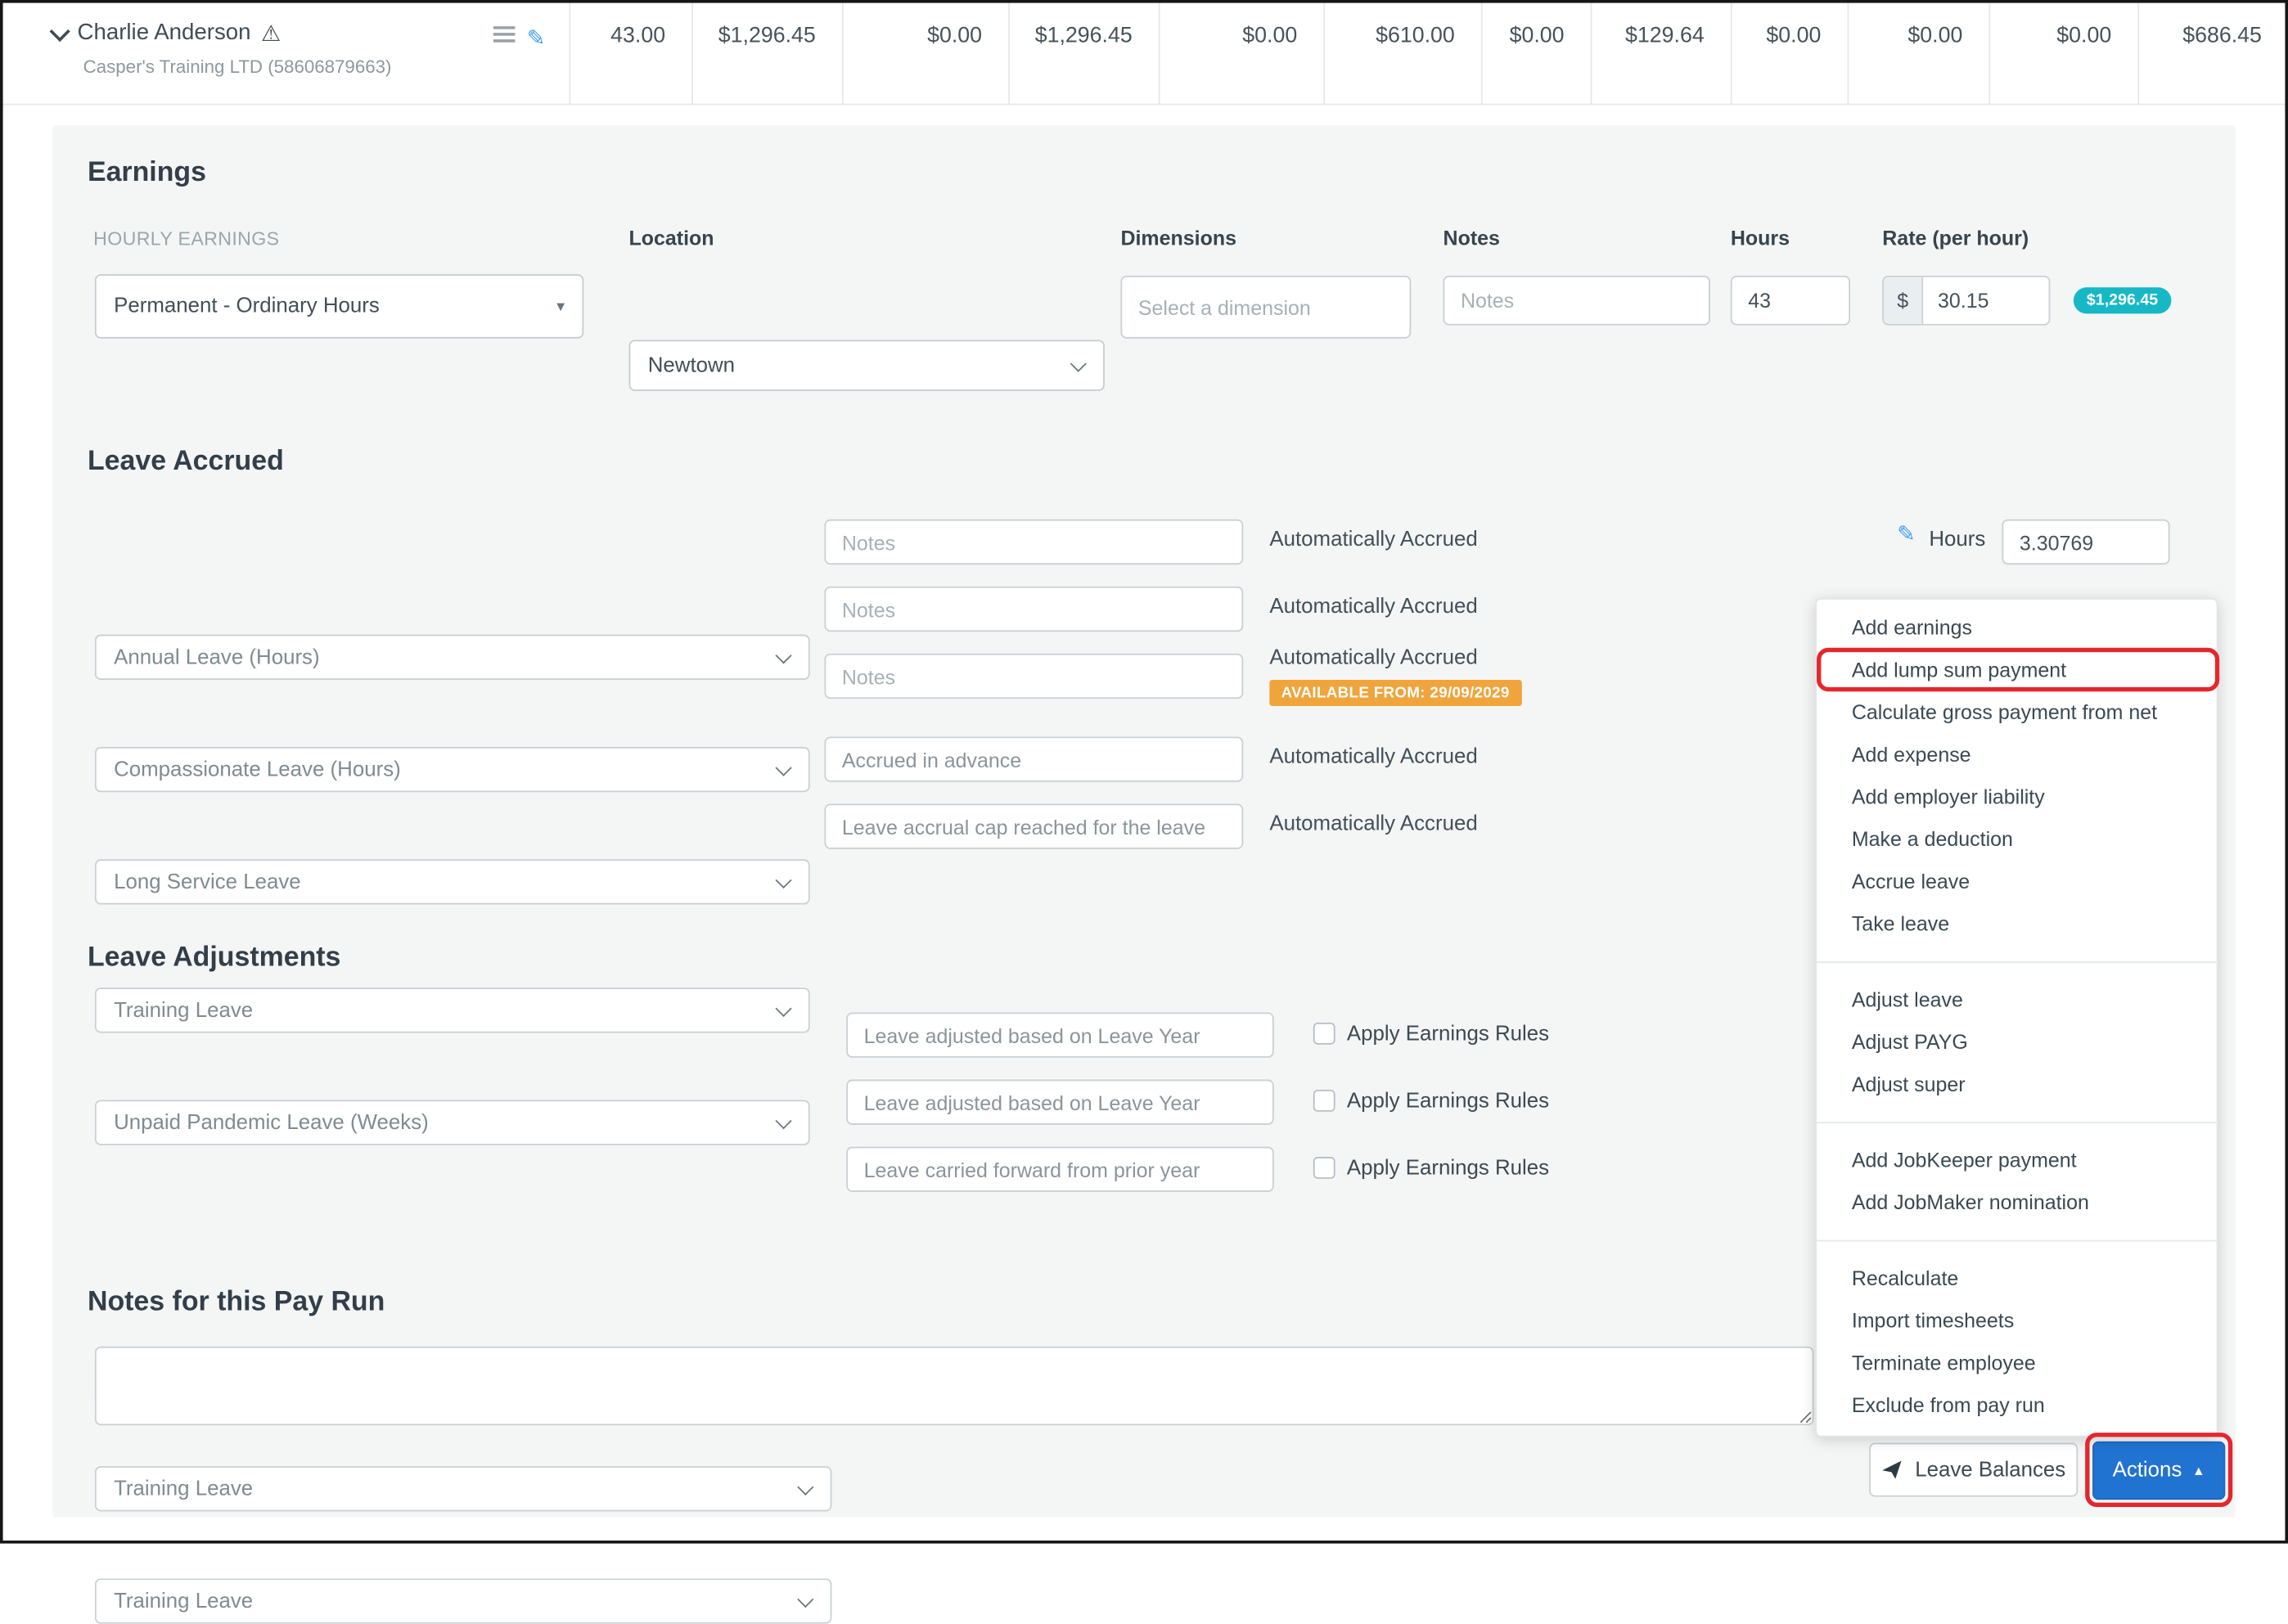  Describe the element at coordinates (866, 366) in the screenshot. I see `location-select: Newtown` at that location.